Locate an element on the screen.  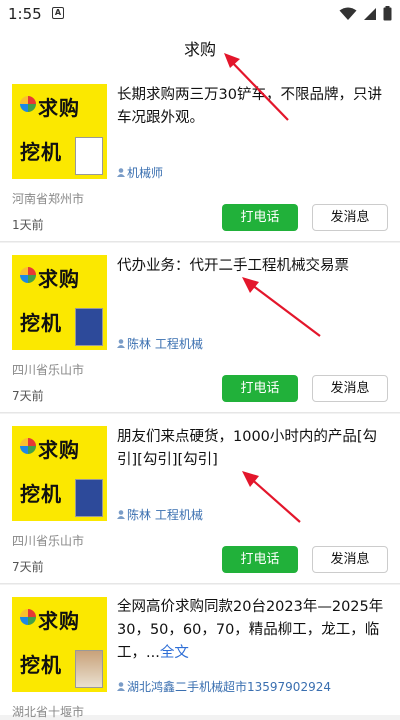
status-time: 1:55 is located at coordinates (25, 14).